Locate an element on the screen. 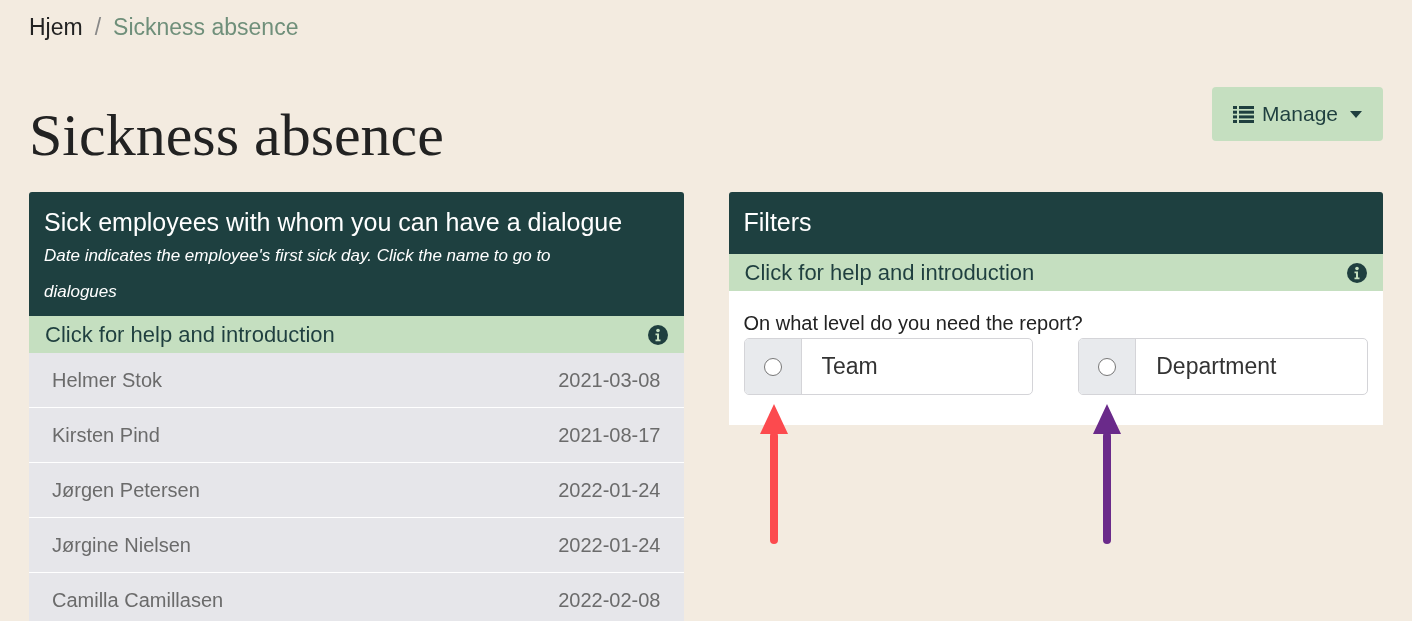  caret-icon is located at coordinates (1356, 114).